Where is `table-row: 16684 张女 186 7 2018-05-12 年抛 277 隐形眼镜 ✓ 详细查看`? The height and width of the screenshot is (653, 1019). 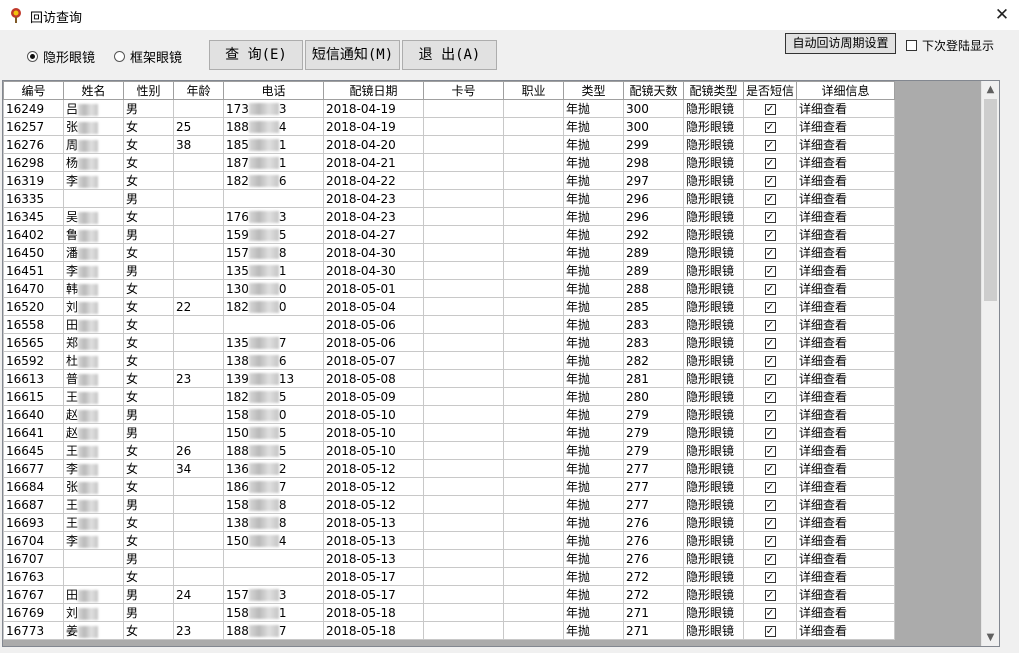
table-row: 16684 张女 186 7 2018-05-12 年抛 277 隐形眼镜 ✓ 详细查看 is located at coordinates (449, 486).